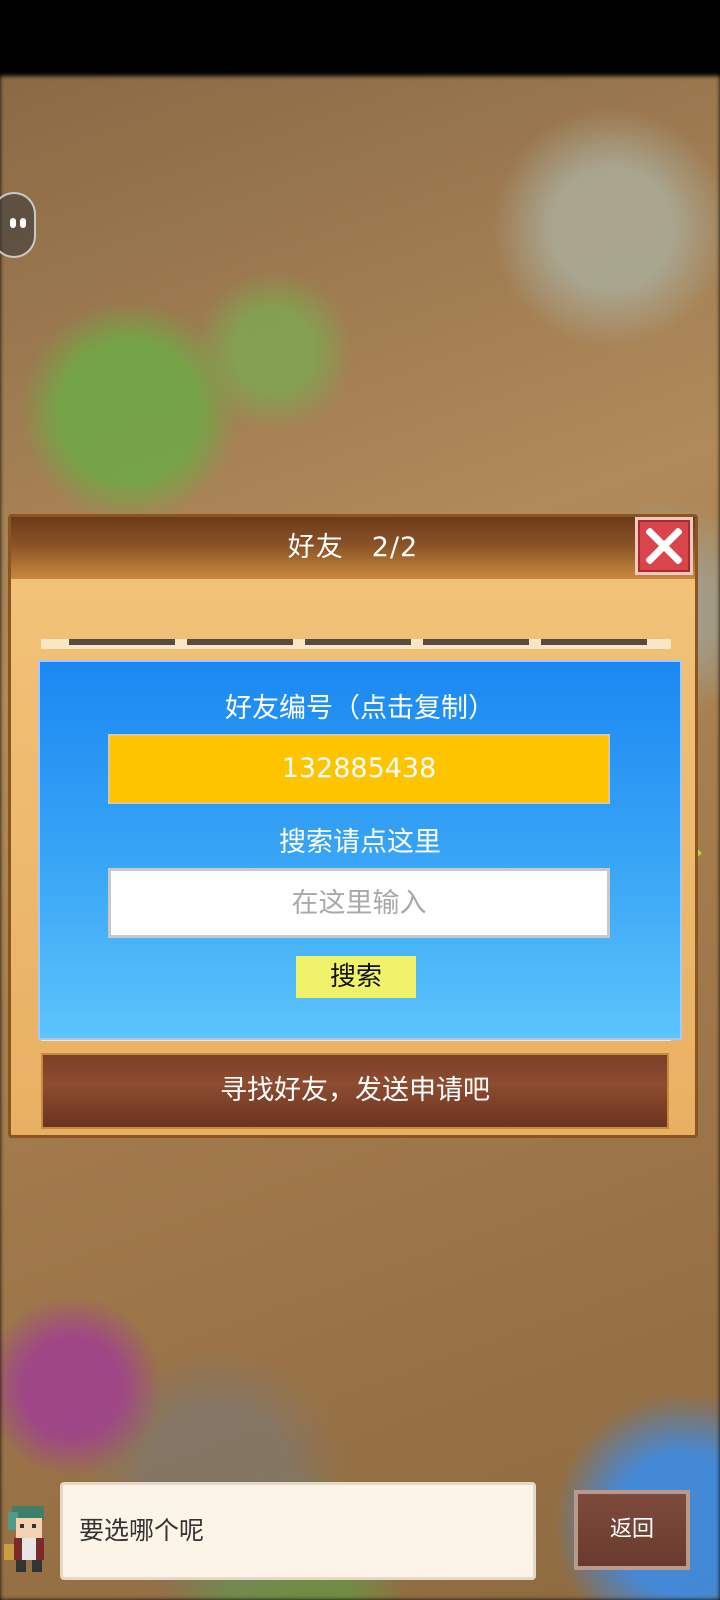 The image size is (720, 1600). What do you see at coordinates (360, 708) in the screenshot?
I see `friend-id-label: 好友编号（点击复制）` at bounding box center [360, 708].